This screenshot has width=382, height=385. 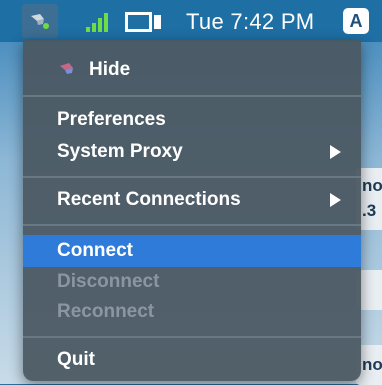 What do you see at coordinates (192, 282) in the screenshot?
I see `menu-item-disconnect: Disconnect` at bounding box center [192, 282].